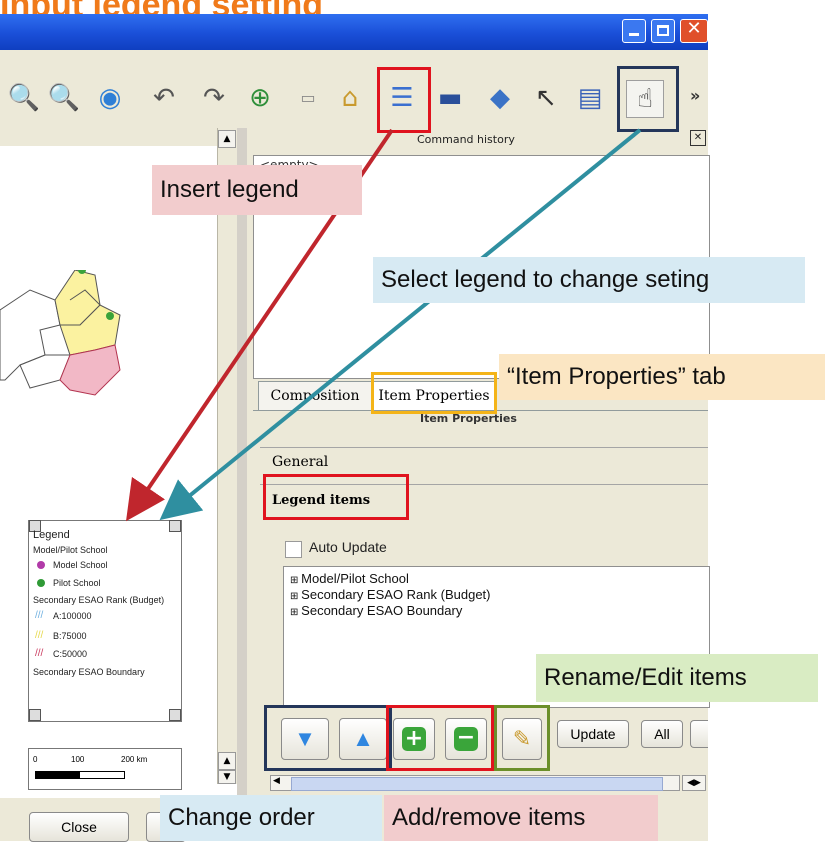  I want to click on callout-rename-edit: Rename/Edit items, so click(677, 678).